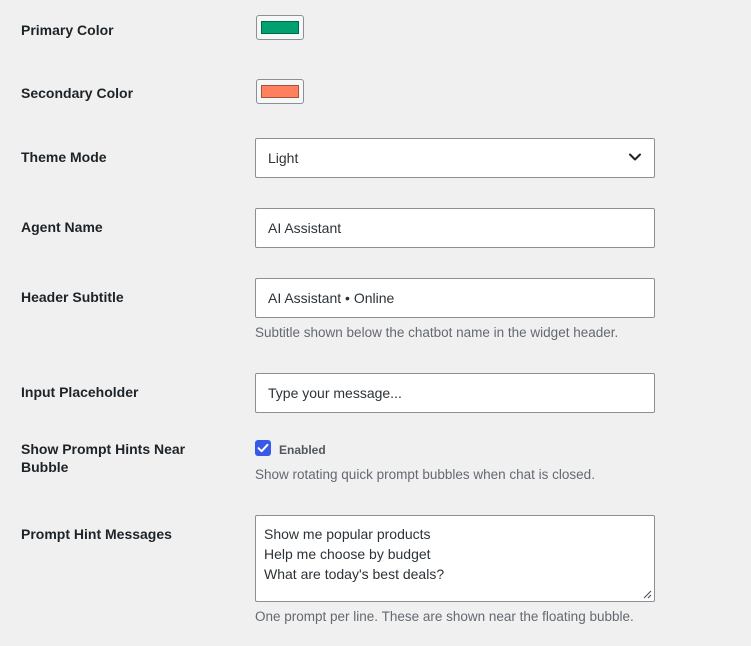 Image resolution: width=751 pixels, height=646 pixels. I want to click on header-subtitle-label: Header Subtitle, so click(72, 297).